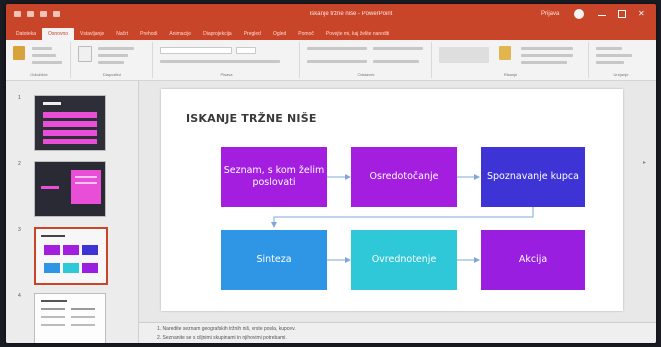 This screenshot has width=661, height=347. I want to click on group-label: Urejanje, so click(621, 74).